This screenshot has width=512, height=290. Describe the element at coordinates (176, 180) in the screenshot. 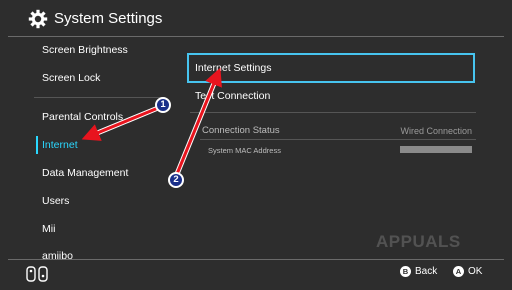

I see `step-2-badge: 2` at that location.